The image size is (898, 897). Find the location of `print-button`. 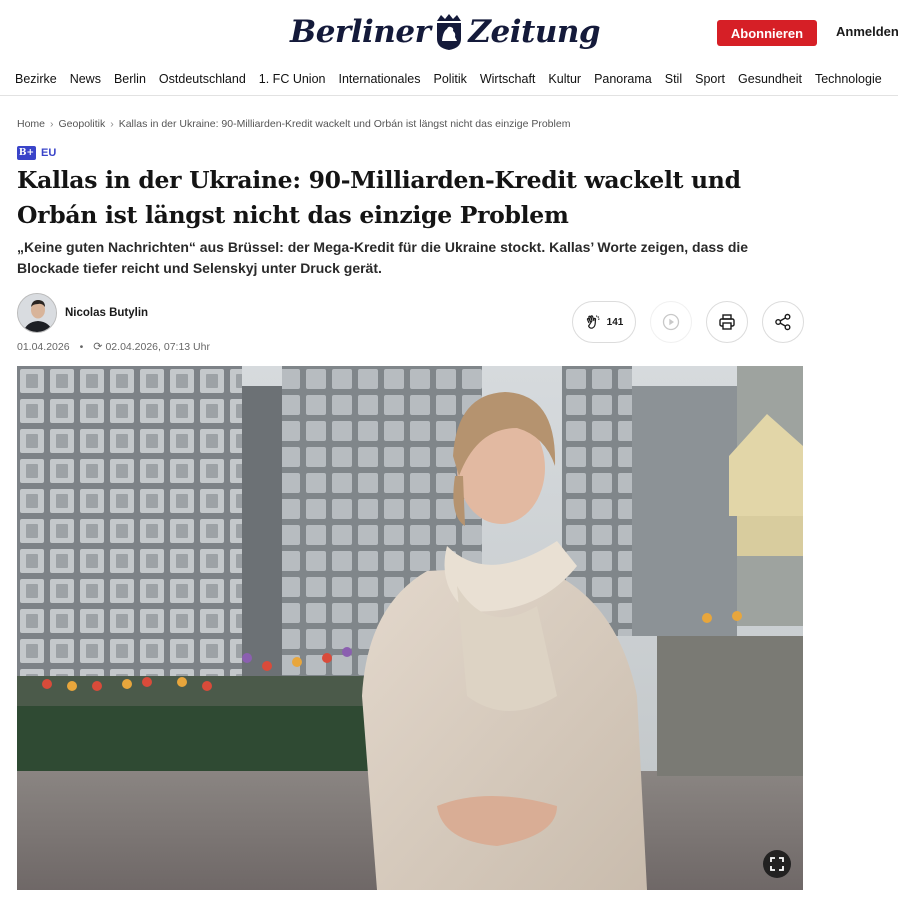

print-button is located at coordinates (727, 322).